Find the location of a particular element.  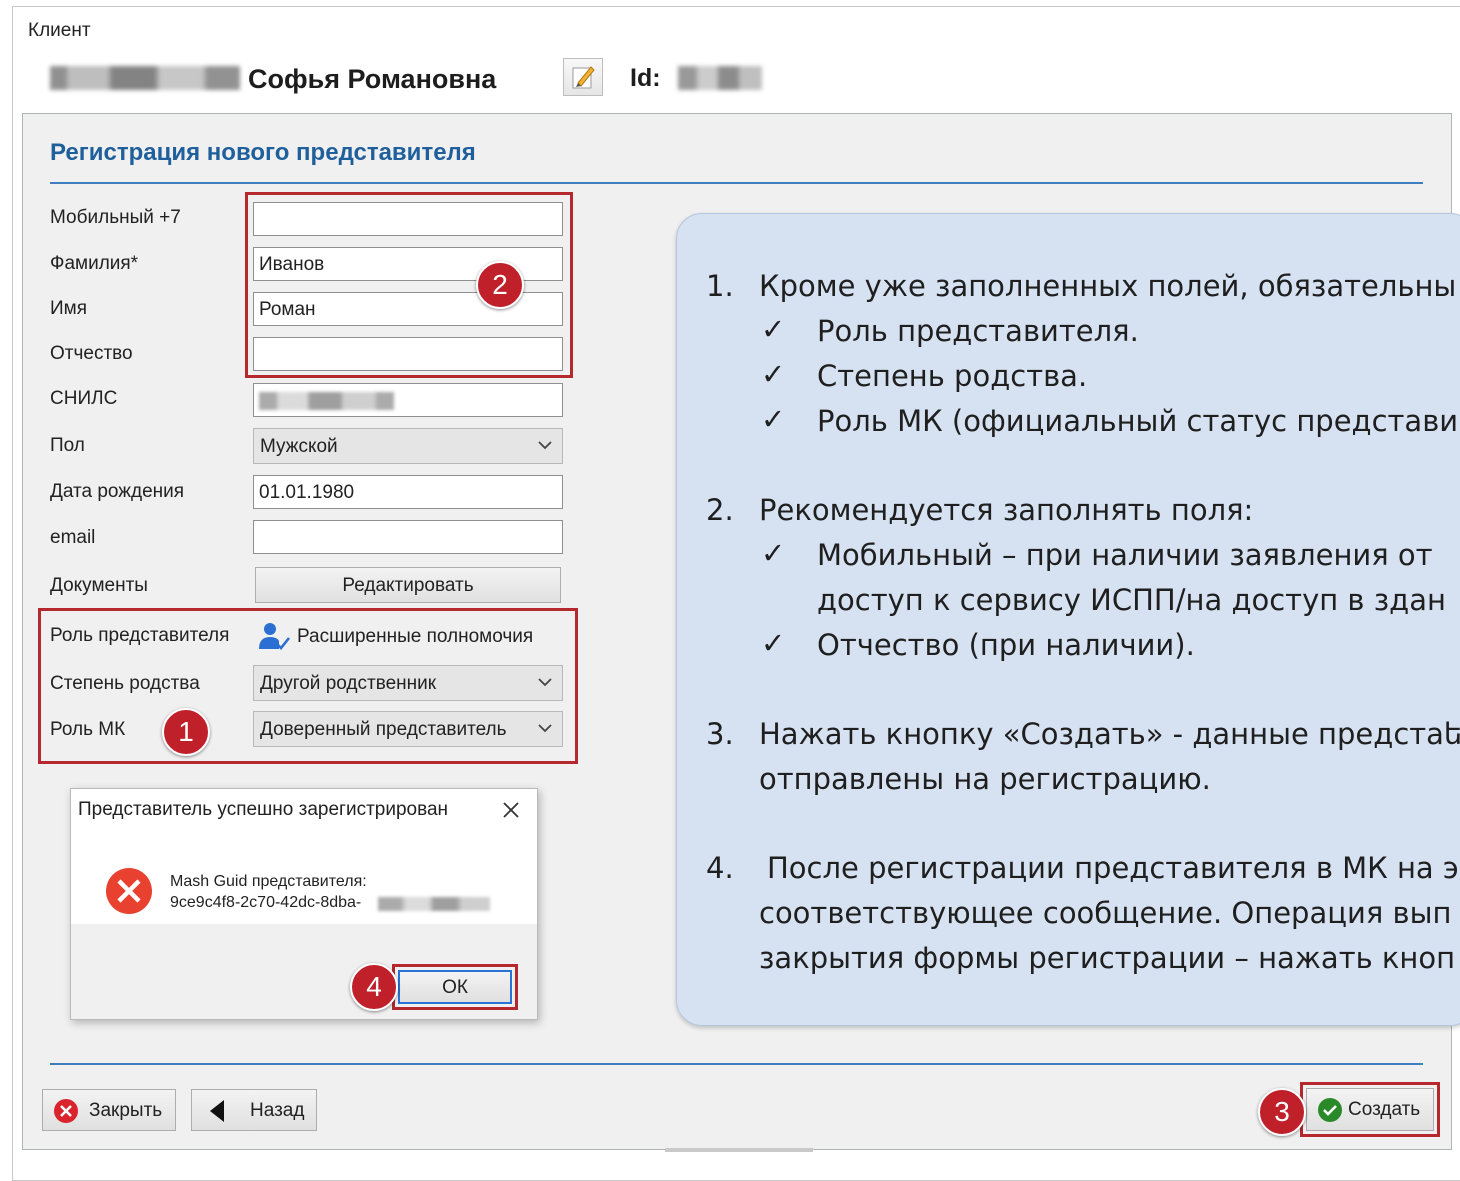

item1-check-1: Роль представителя. is located at coordinates (978, 331).